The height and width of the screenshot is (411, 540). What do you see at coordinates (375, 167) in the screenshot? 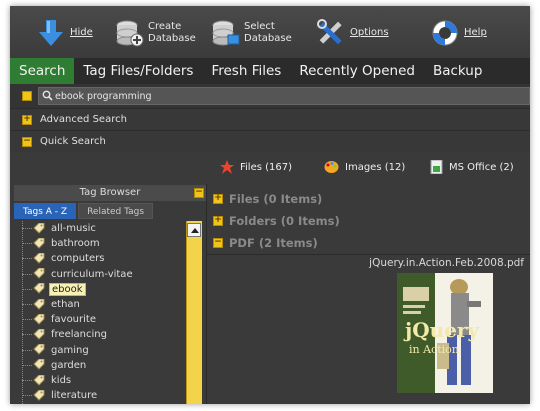
I see `filter-images-label: Images (12)` at bounding box center [375, 167].